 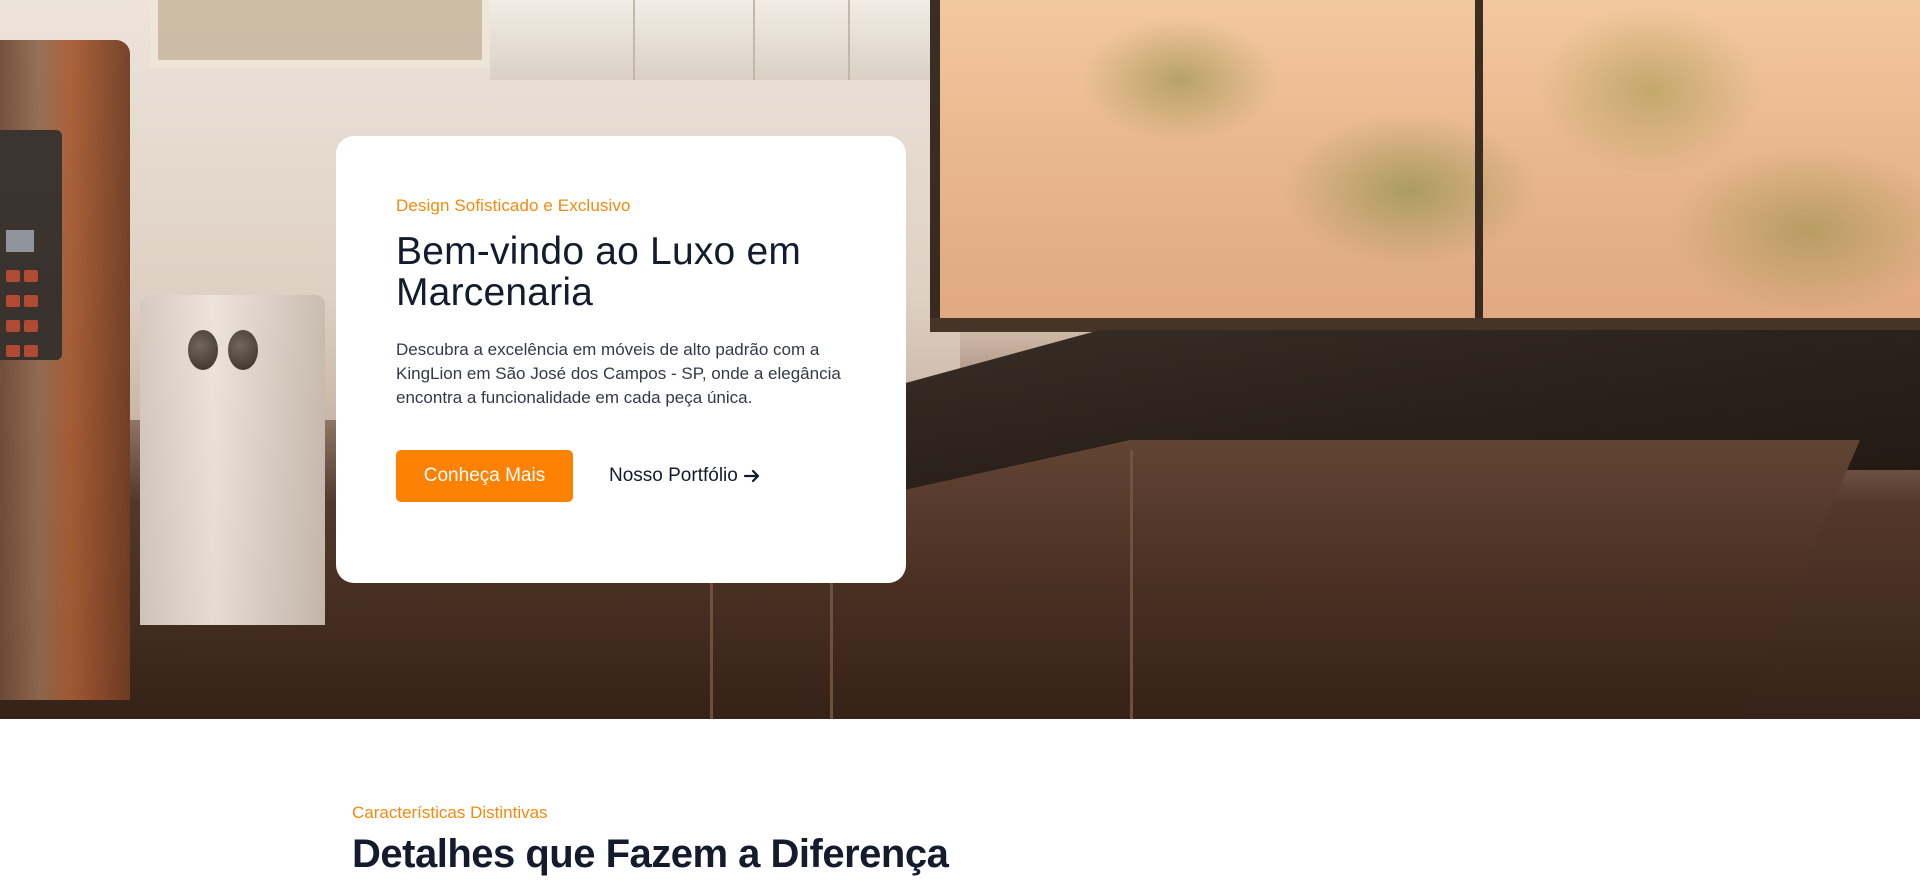 What do you see at coordinates (650, 854) in the screenshot?
I see `features-title: Detalhes que Fazem a Diferença` at bounding box center [650, 854].